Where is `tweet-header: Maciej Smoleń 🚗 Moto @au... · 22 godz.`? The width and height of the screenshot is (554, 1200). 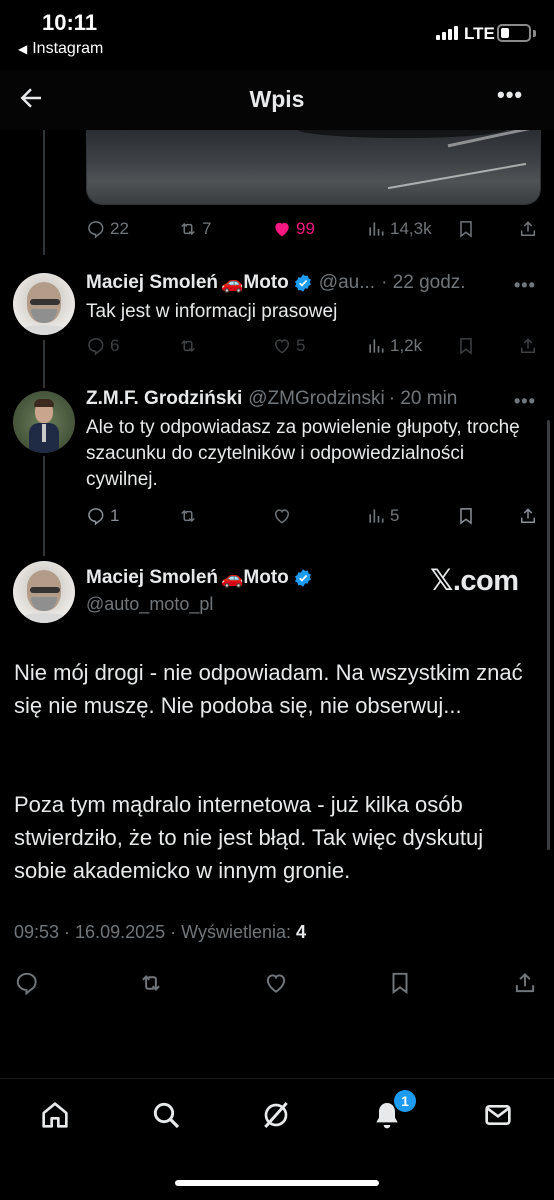
tweet-header: Maciej Smoleń 🚗 Moto @au... · 22 godz. is located at coordinates (276, 283).